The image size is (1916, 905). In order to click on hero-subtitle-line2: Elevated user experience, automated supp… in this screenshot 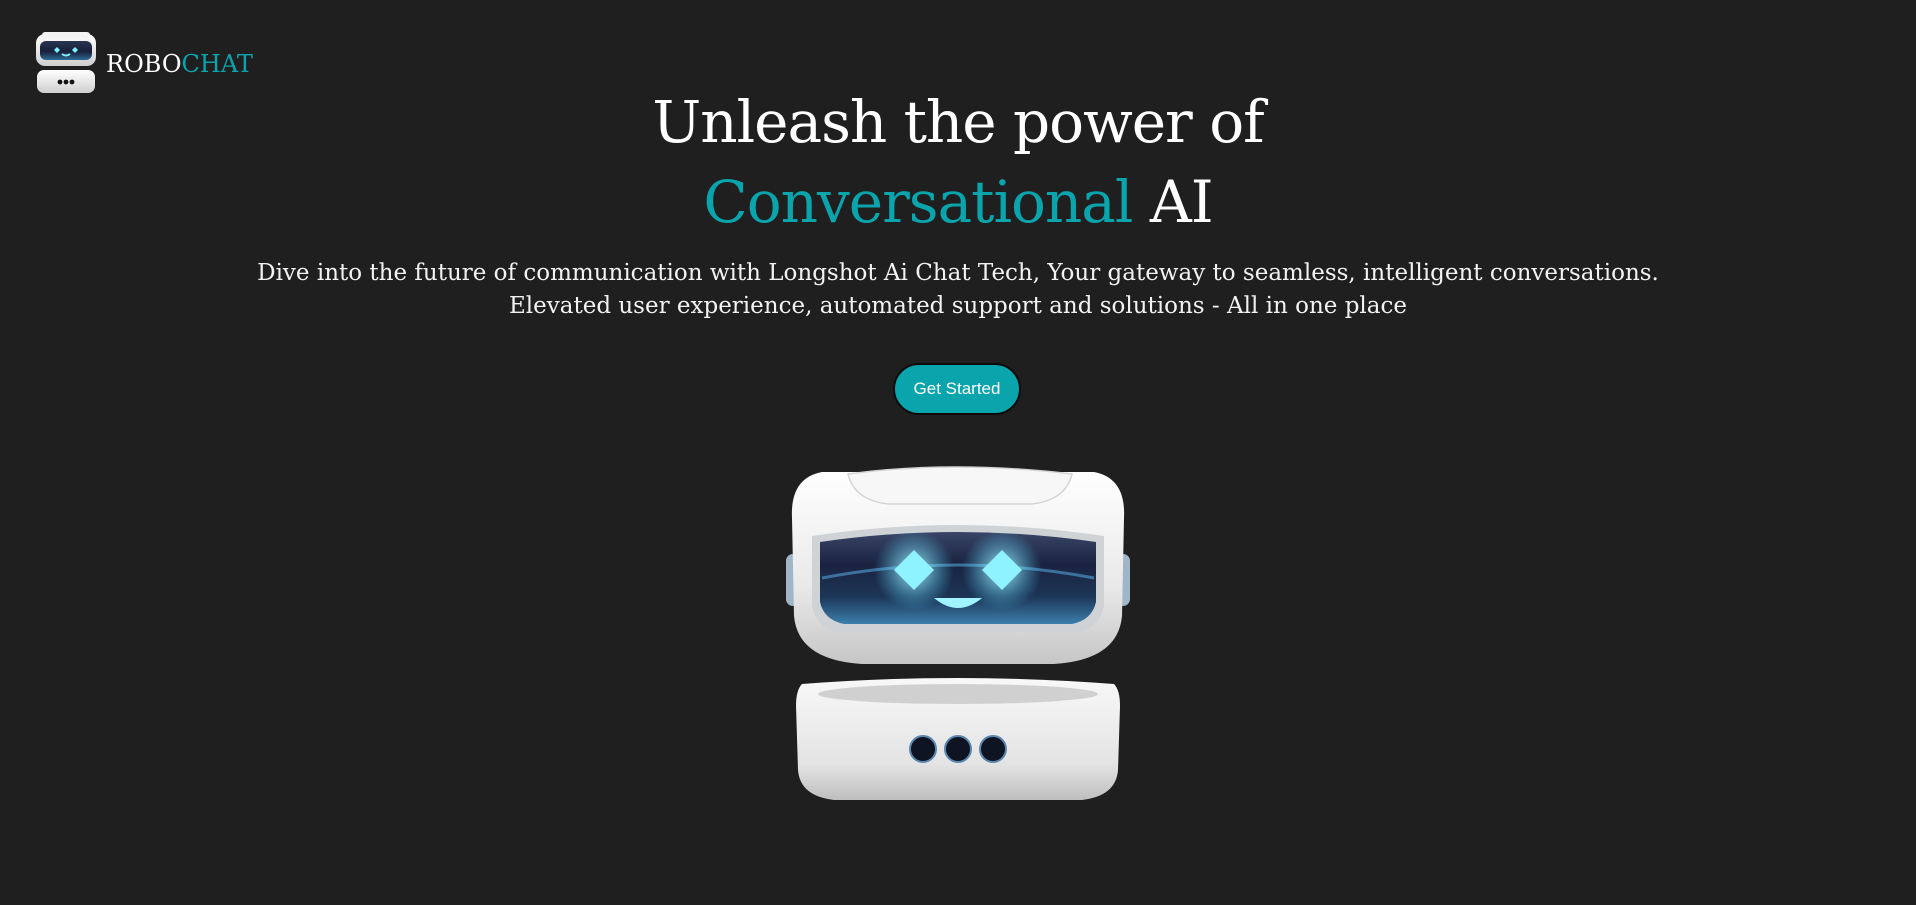, I will do `click(958, 306)`.